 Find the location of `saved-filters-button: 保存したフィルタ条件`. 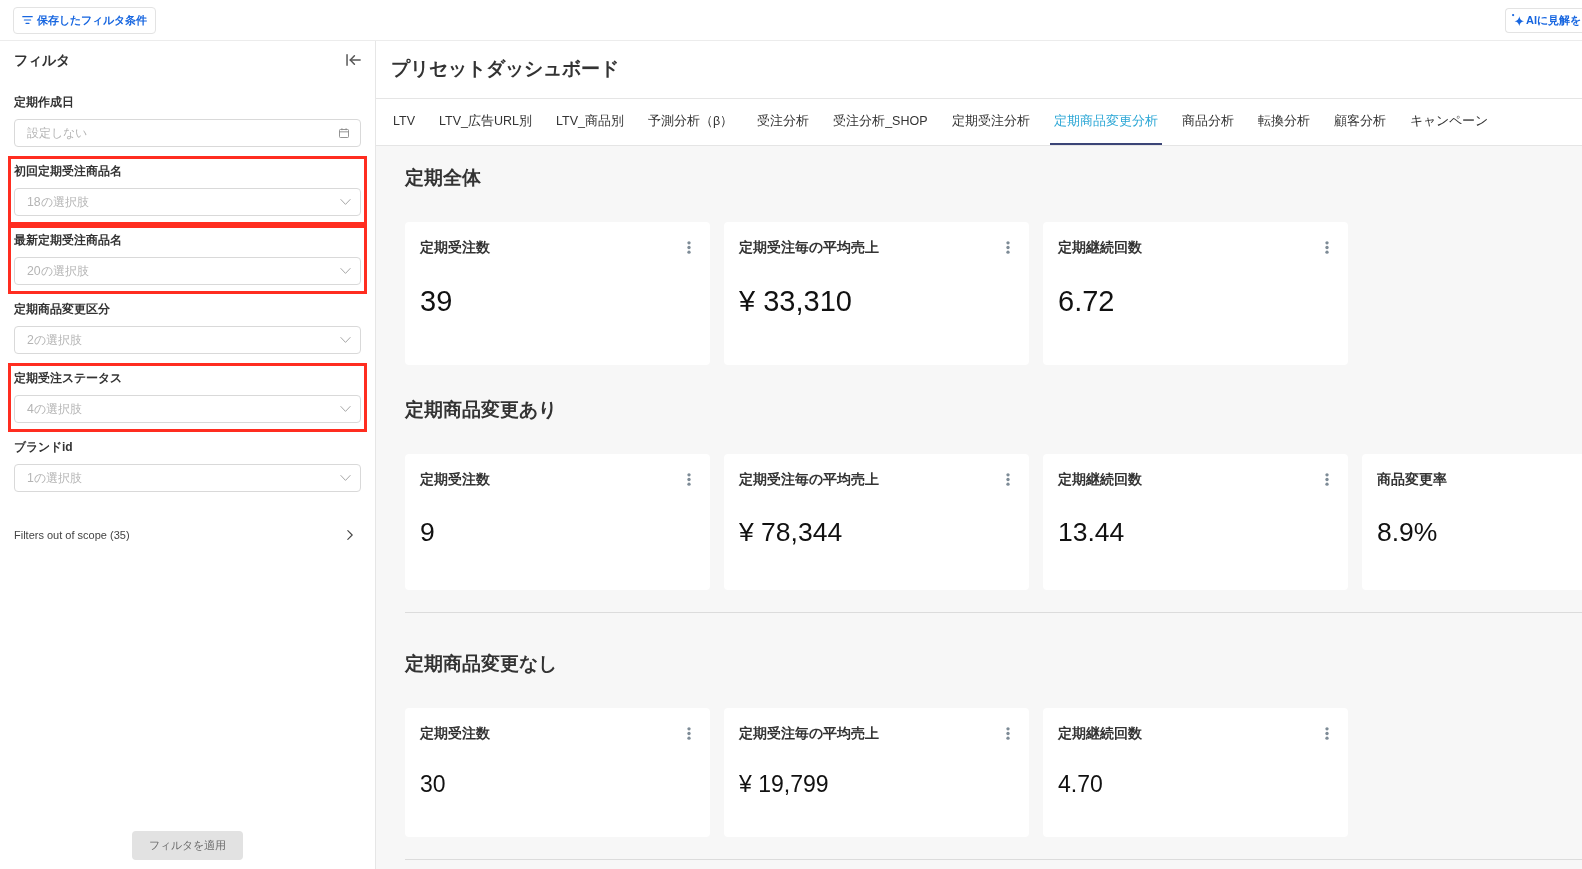

saved-filters-button: 保存したフィルタ条件 is located at coordinates (84, 20).